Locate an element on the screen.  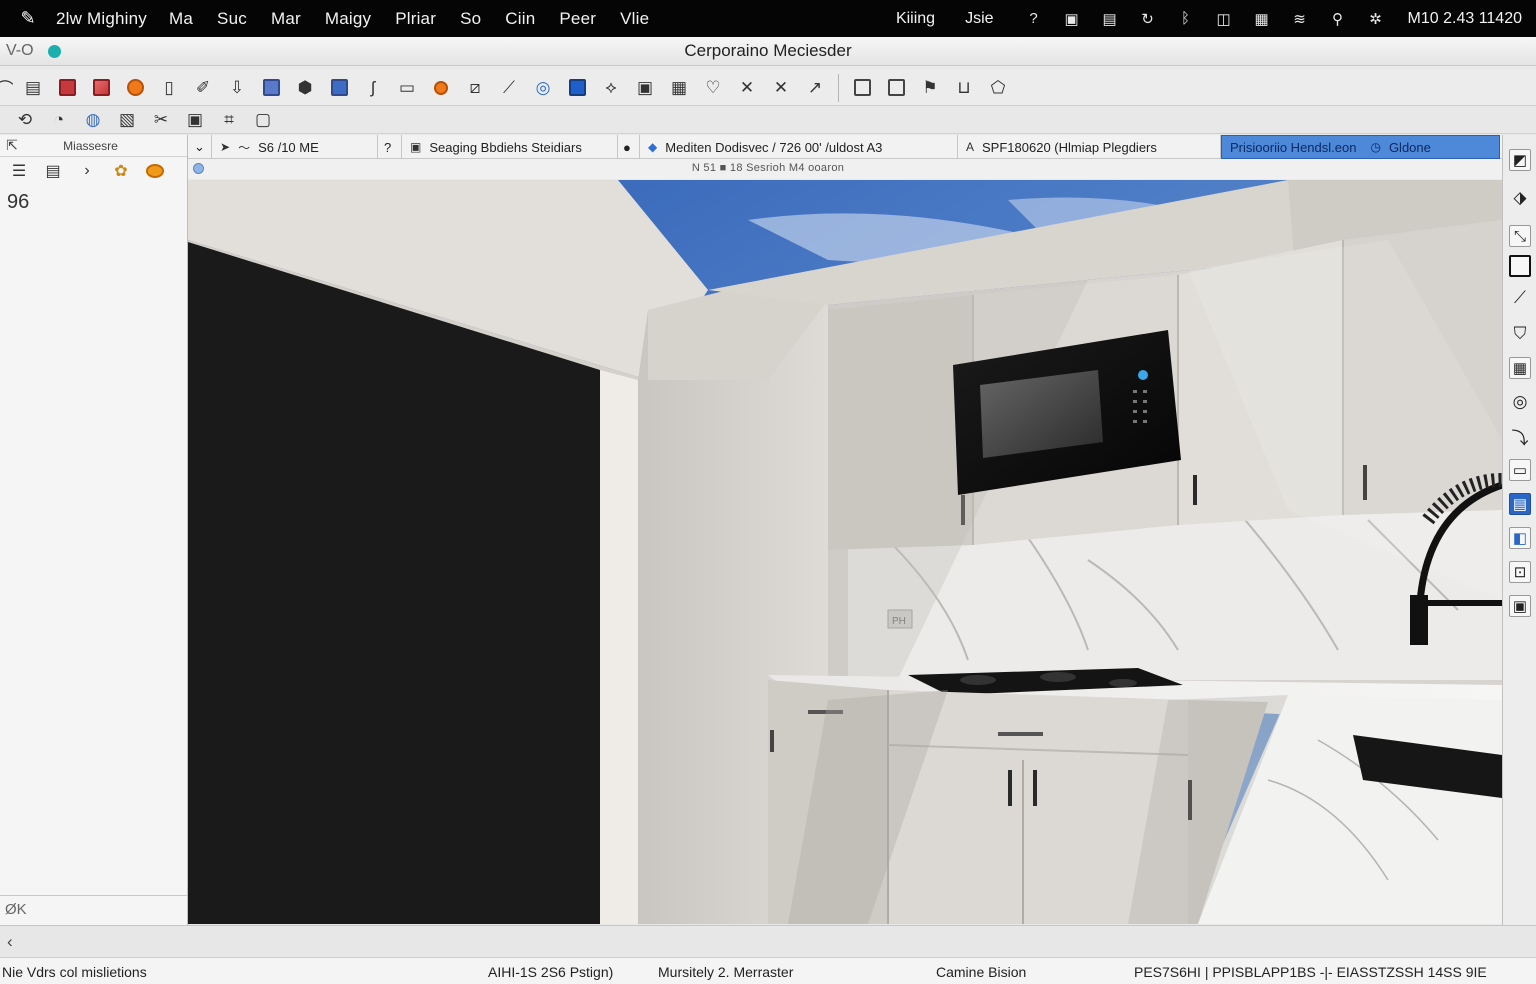
measure-tape-icon: ⧄ is located at coordinates (475, 88).